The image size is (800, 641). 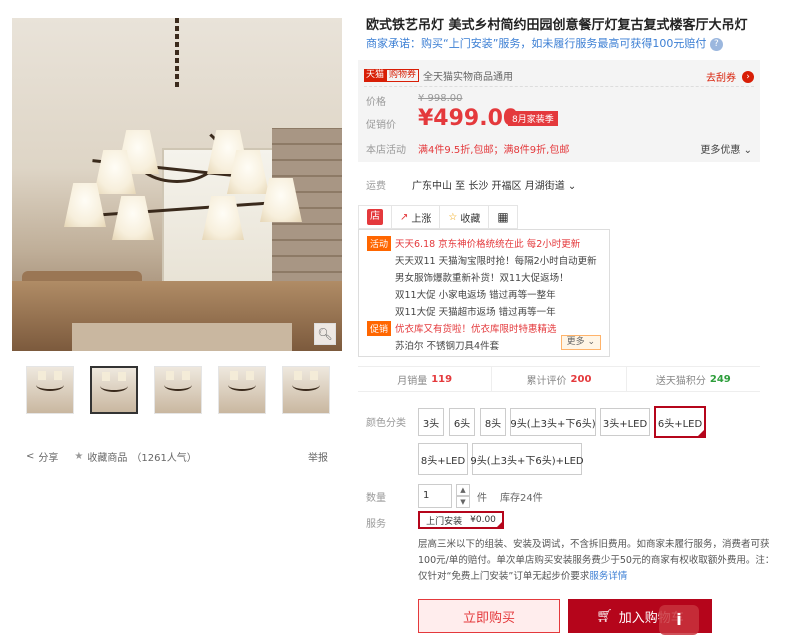 What do you see at coordinates (559, 86) in the screenshot?
I see `divider` at bounding box center [559, 86].